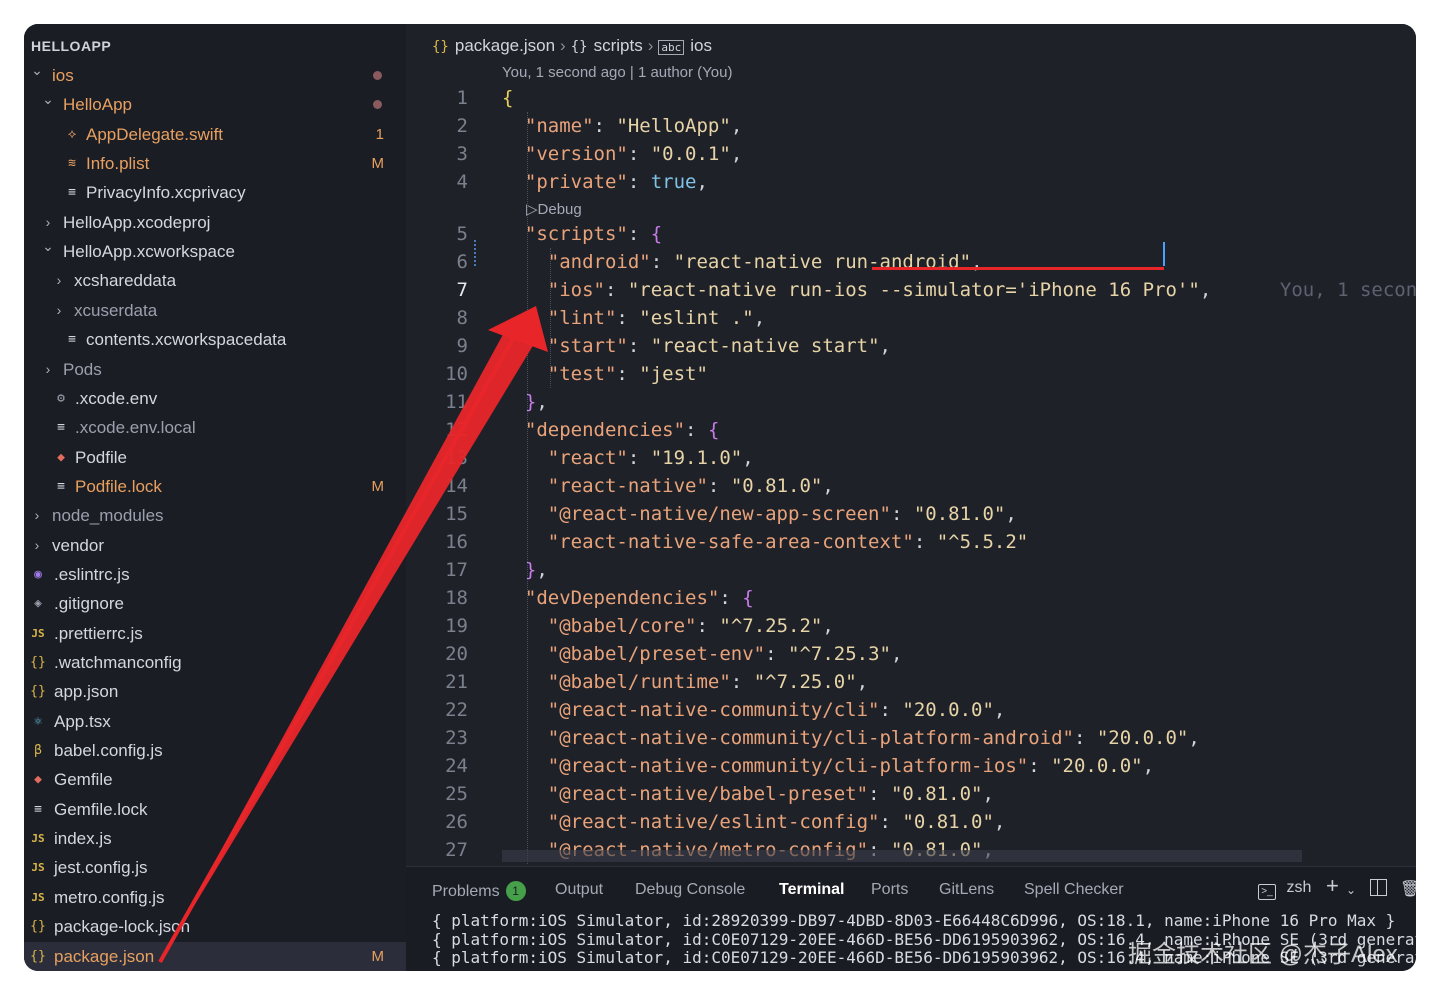  I want to click on tab-label: GitLens, so click(967, 889).